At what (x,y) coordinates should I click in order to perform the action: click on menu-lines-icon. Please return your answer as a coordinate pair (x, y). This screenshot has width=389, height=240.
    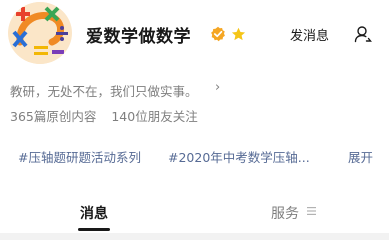
    Looking at the image, I should click on (311, 211).